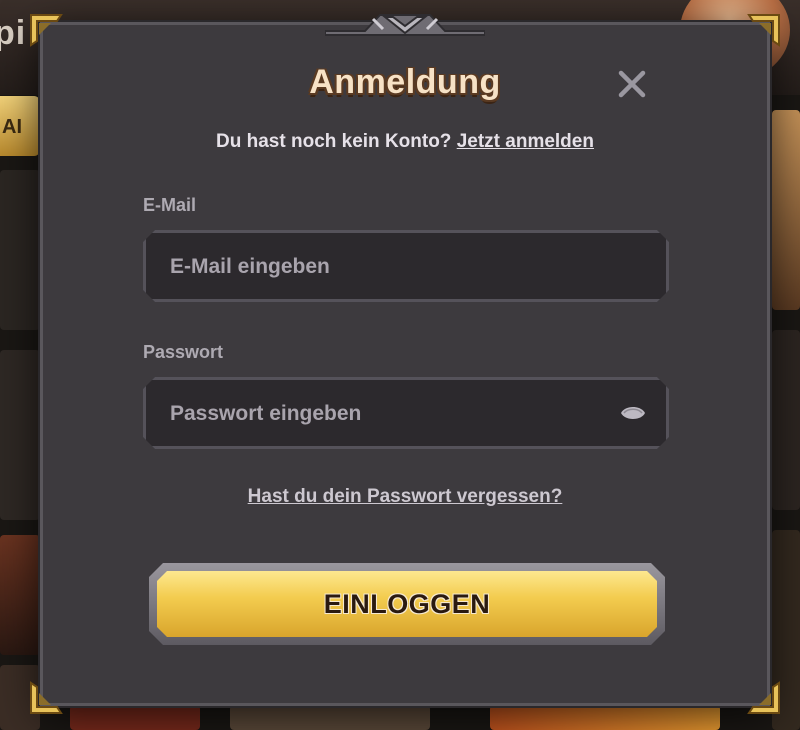 The image size is (800, 730). Describe the element at coordinates (170, 205) in the screenshot. I see `email-label: E-Mail` at that location.